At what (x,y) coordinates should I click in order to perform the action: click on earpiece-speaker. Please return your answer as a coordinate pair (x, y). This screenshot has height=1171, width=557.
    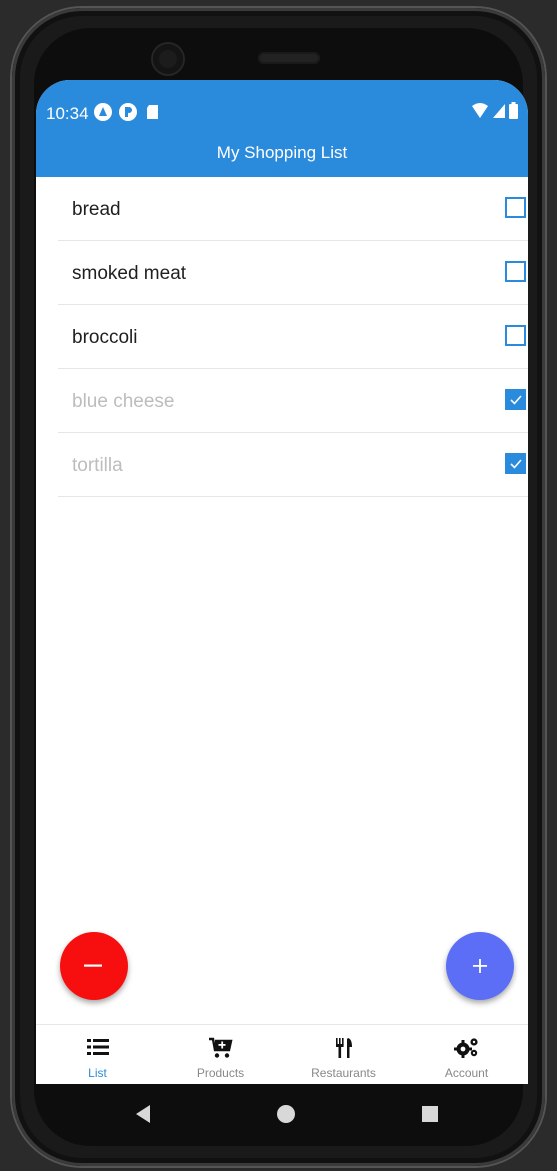
    Looking at the image, I should click on (289, 58).